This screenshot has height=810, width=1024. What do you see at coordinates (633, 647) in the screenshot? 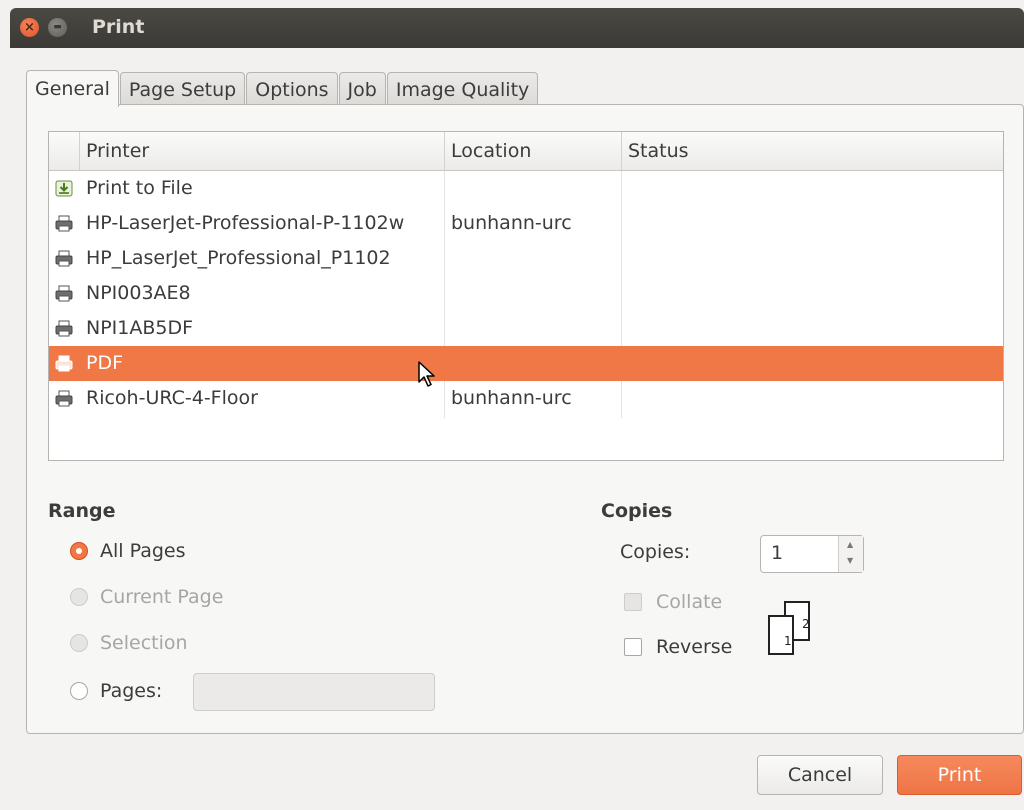
I see `reverse-checkbox` at bounding box center [633, 647].